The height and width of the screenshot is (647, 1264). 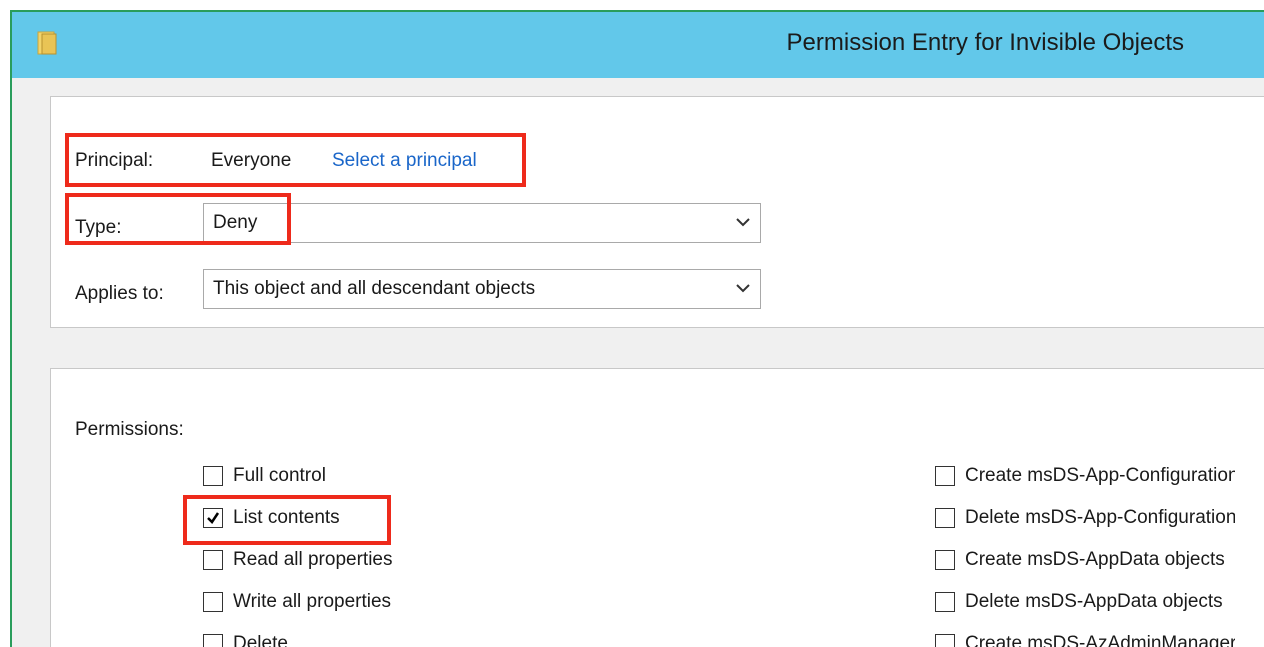 I want to click on permission-label: Read all properties, so click(x=313, y=559).